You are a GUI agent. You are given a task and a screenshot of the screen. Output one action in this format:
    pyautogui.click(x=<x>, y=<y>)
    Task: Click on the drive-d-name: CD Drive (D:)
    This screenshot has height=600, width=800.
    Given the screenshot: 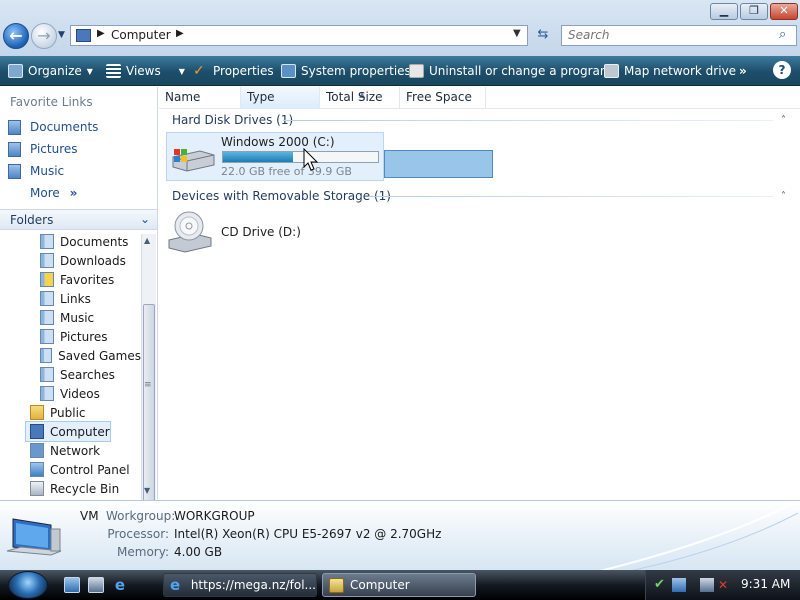 What is the action you would take?
    pyautogui.click(x=261, y=232)
    